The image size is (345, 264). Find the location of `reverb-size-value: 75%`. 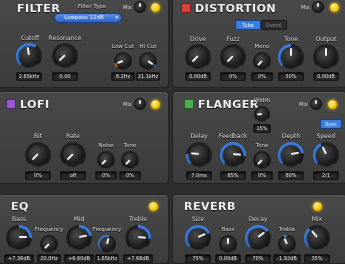

reverb-size-value: 75% is located at coordinates (198, 258).